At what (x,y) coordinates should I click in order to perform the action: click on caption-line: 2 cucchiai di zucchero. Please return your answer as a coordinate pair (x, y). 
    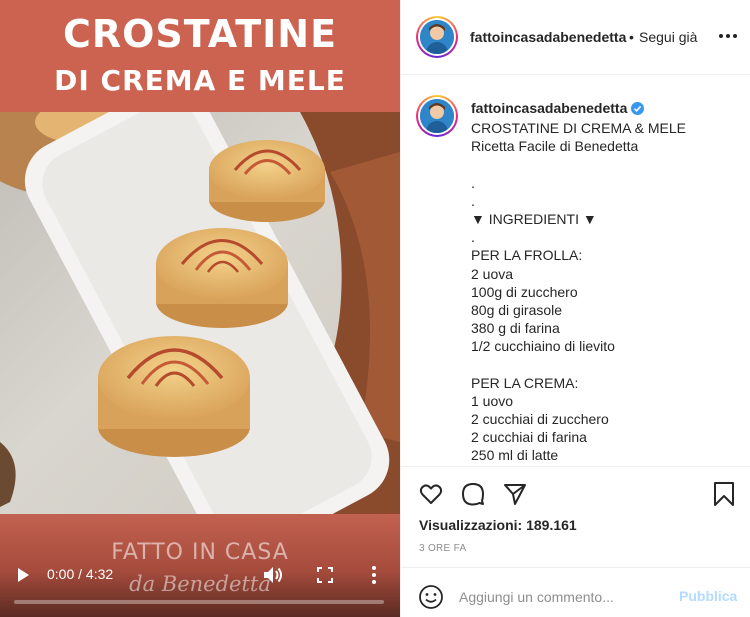
    Looking at the image, I should click on (540, 419).